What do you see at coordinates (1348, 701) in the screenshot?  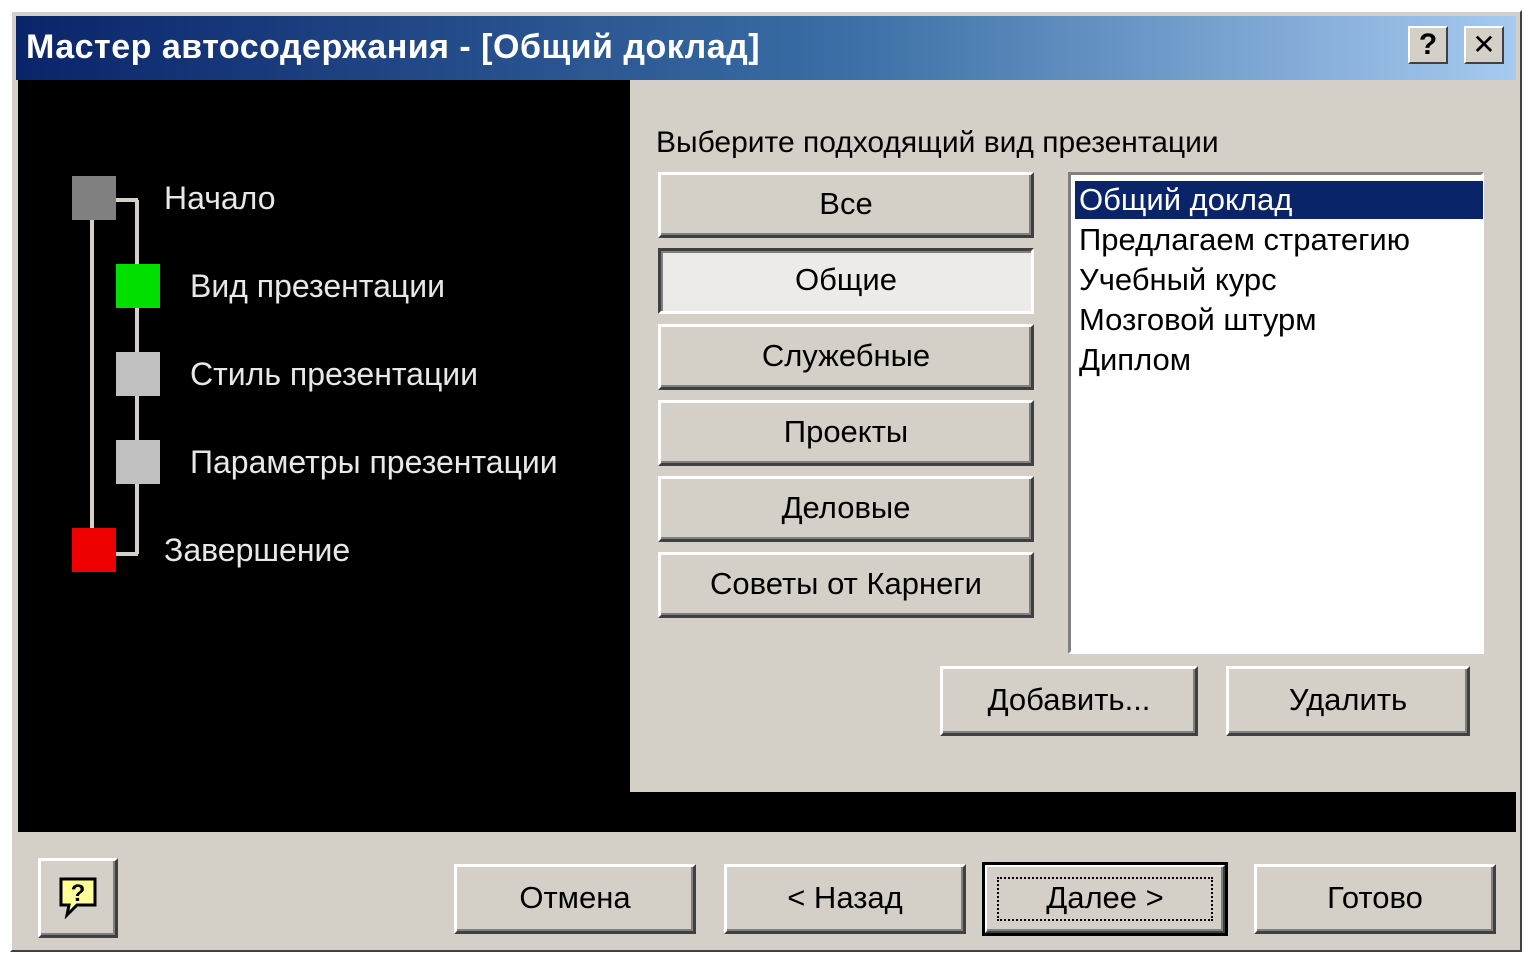 I see `delete-button: Удалить` at bounding box center [1348, 701].